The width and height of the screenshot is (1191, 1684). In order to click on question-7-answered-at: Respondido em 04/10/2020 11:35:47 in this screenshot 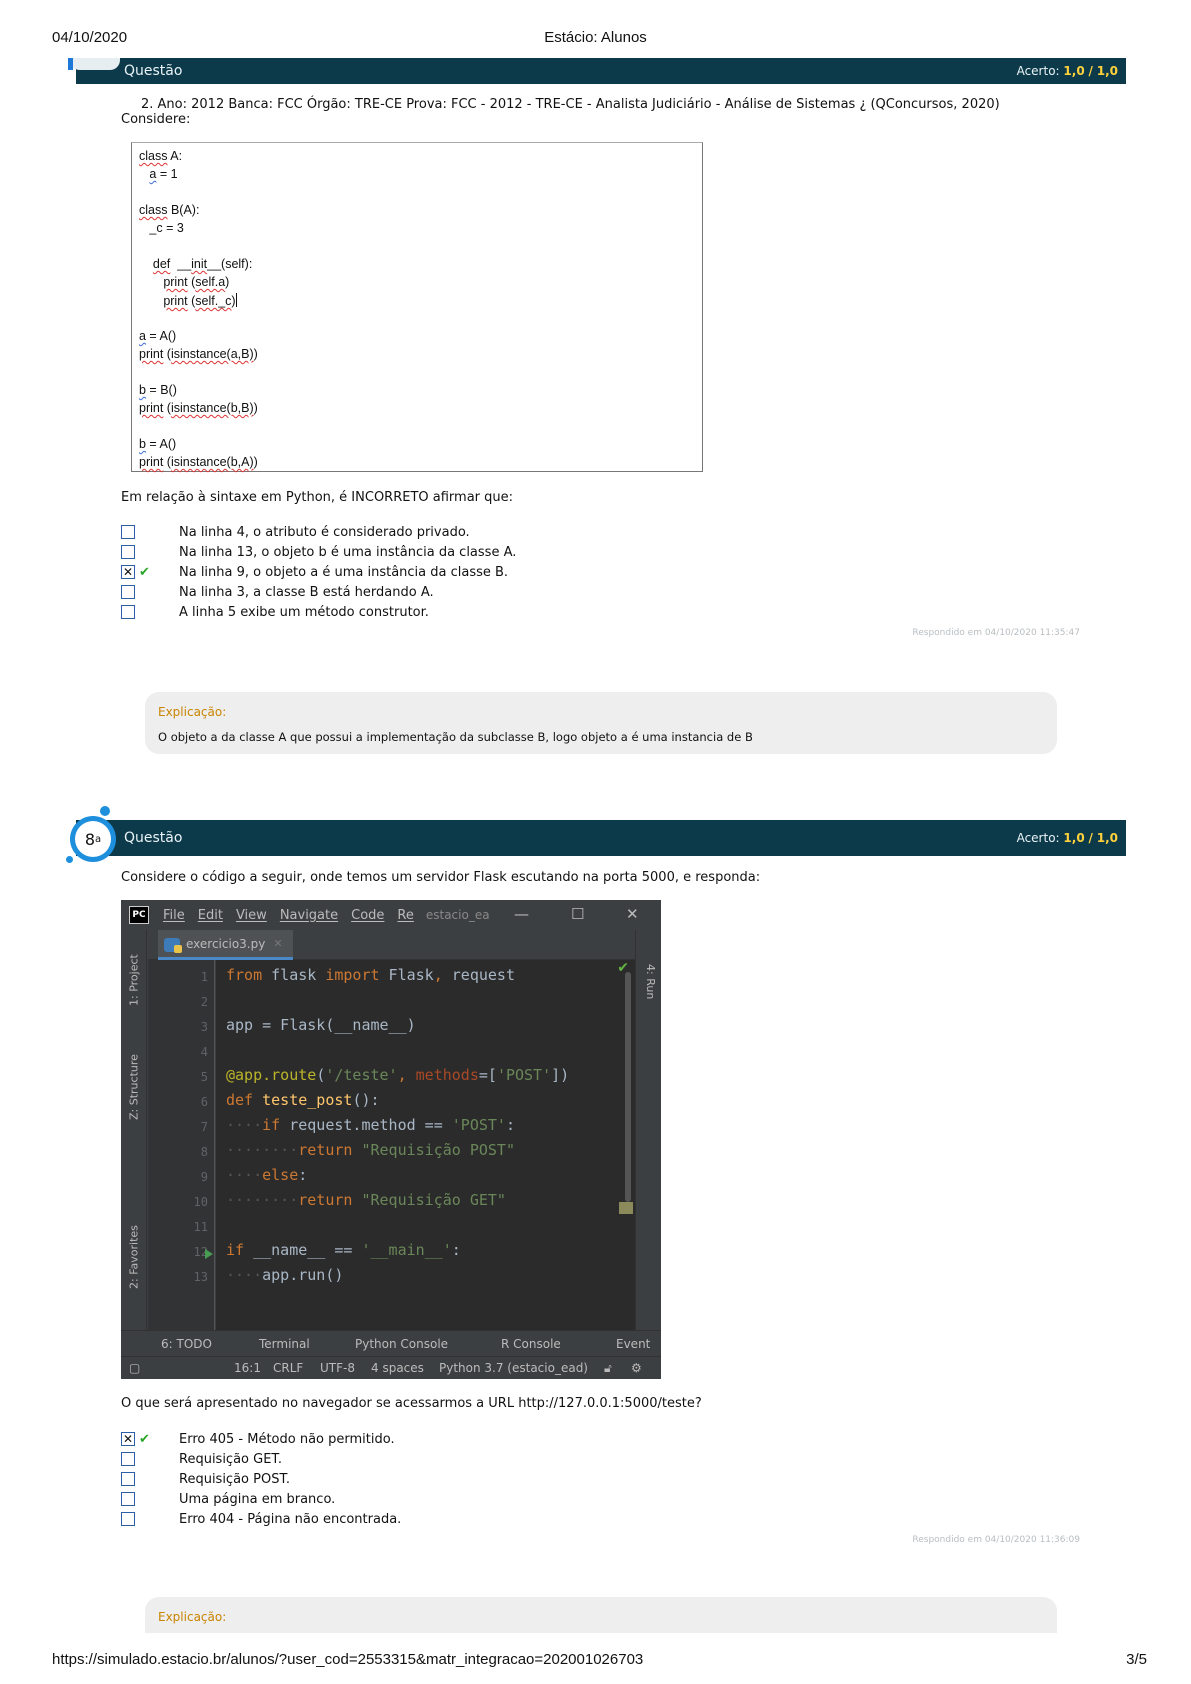, I will do `click(996, 633)`.